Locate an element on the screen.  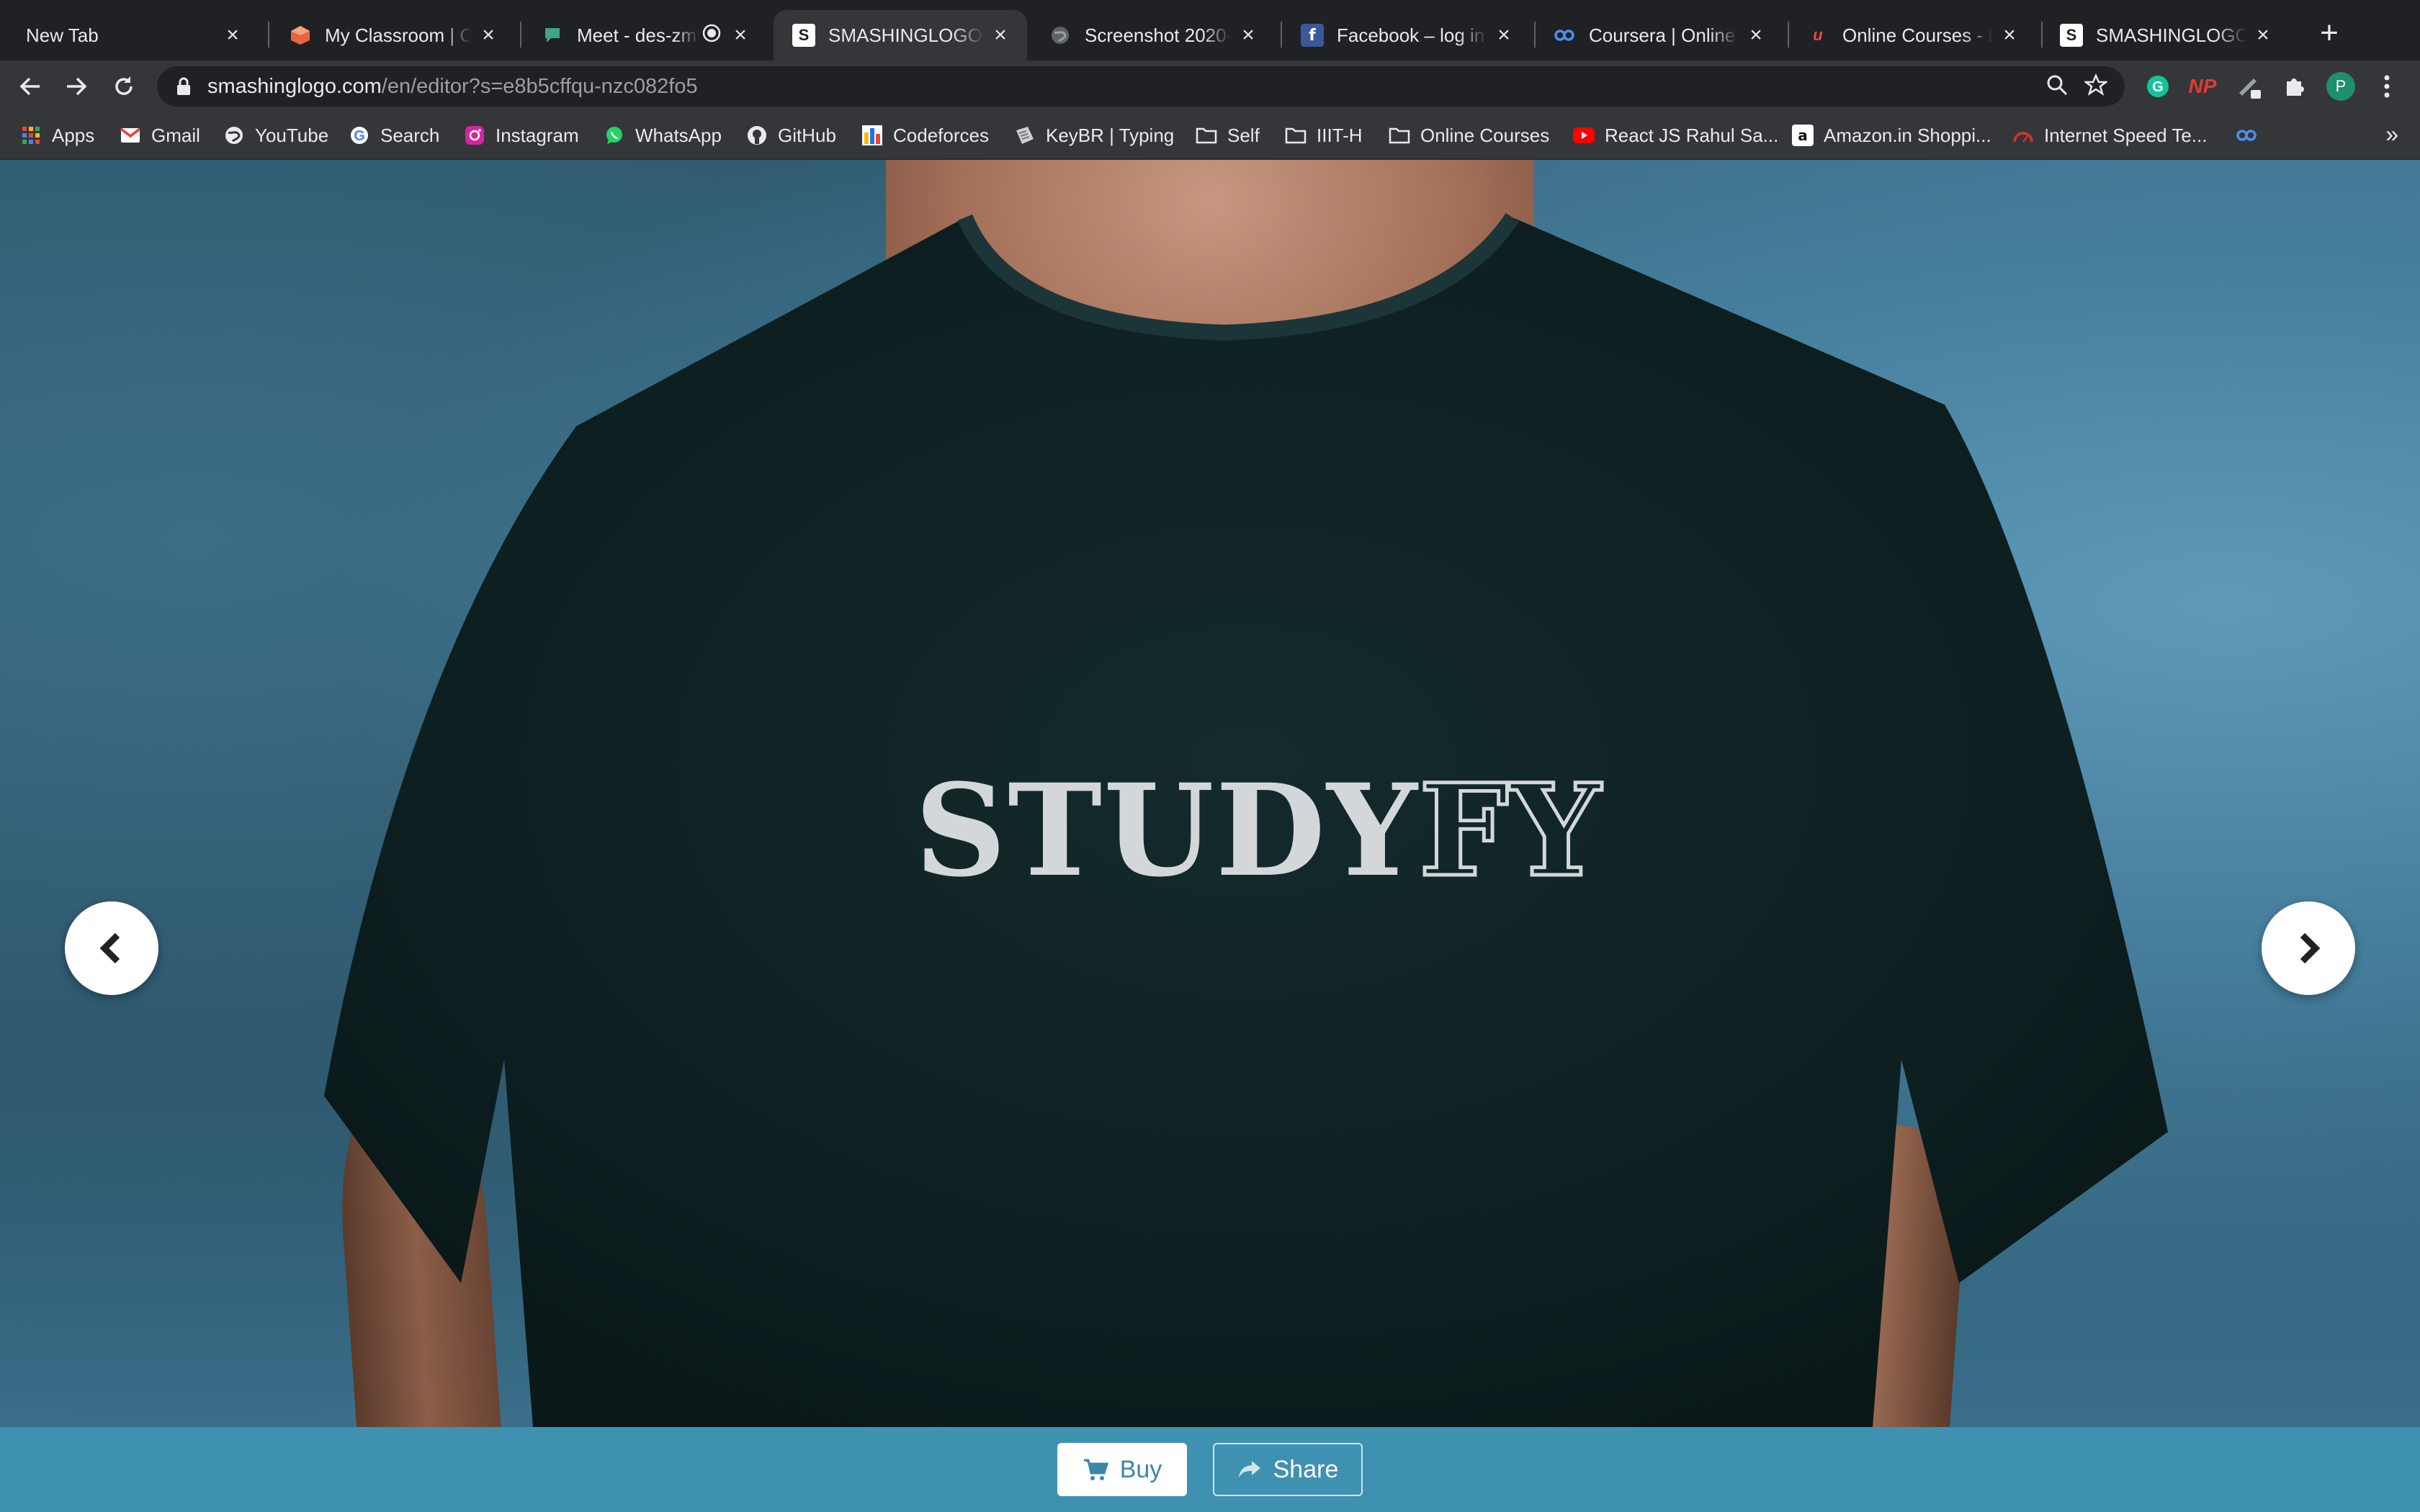
bookmark-label: Codeforces is located at coordinates (941, 135).